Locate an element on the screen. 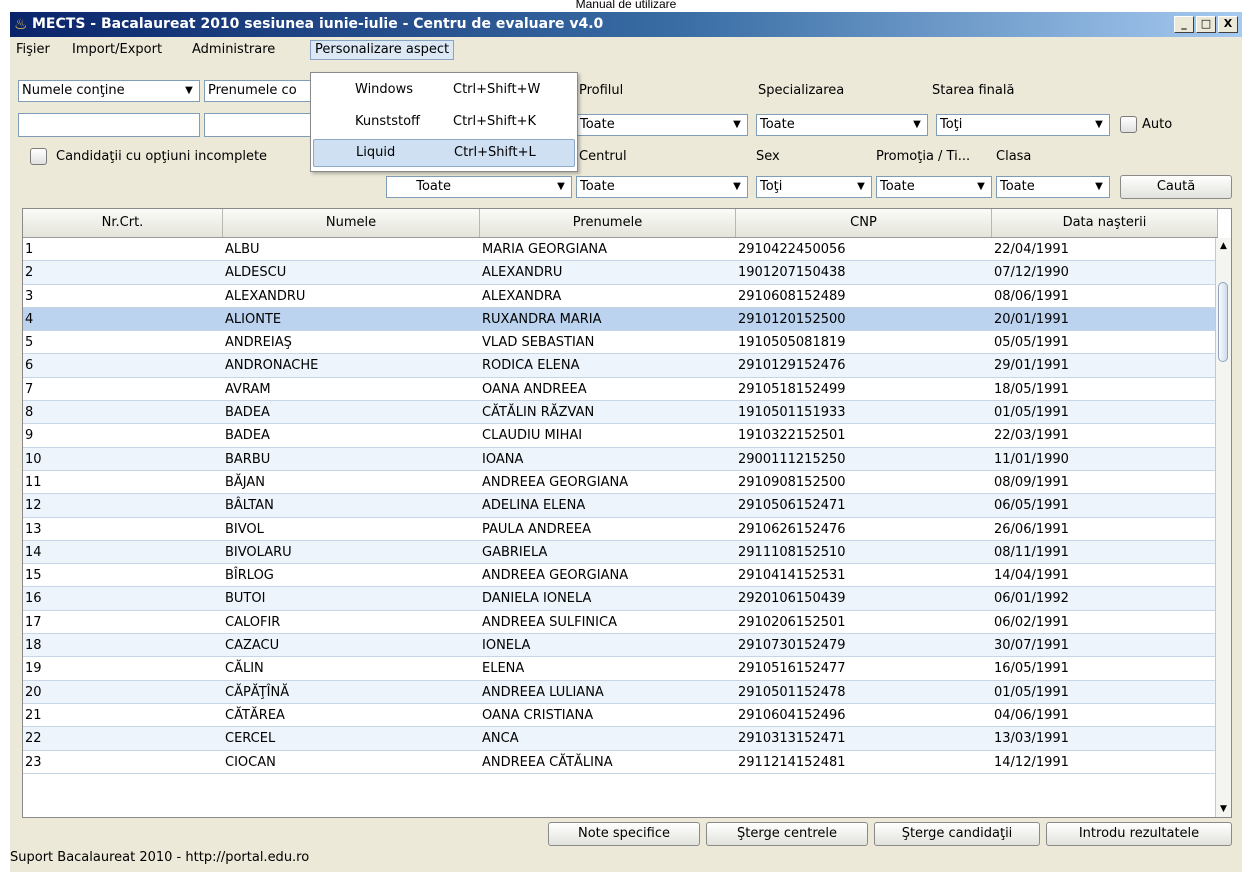  menu-personalizare-aspect: Personalizare aspect is located at coordinates (382, 50).